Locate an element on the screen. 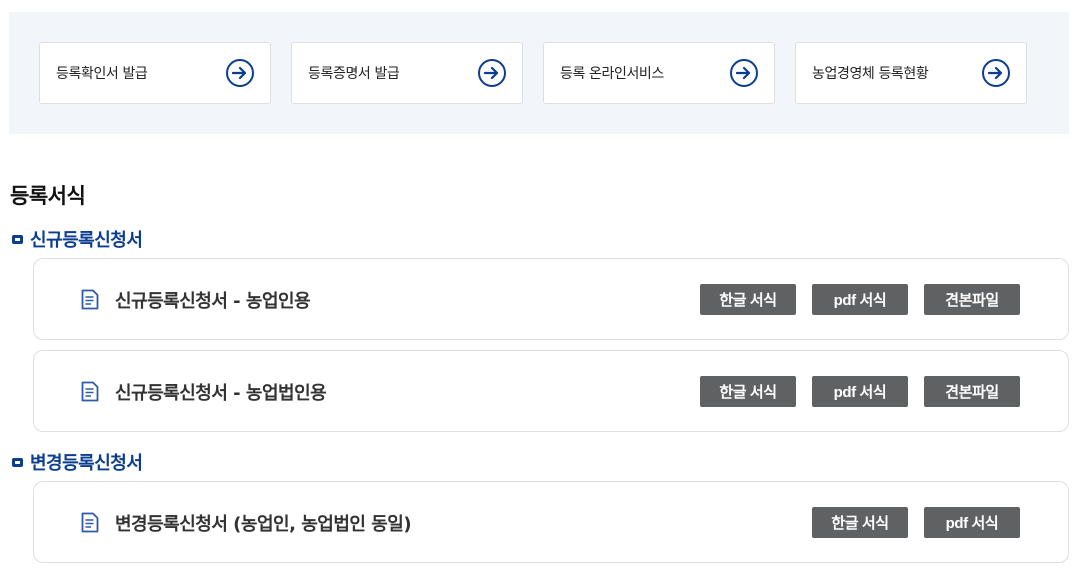  group-title-new: 신규등록신청서 is located at coordinates (77, 239).